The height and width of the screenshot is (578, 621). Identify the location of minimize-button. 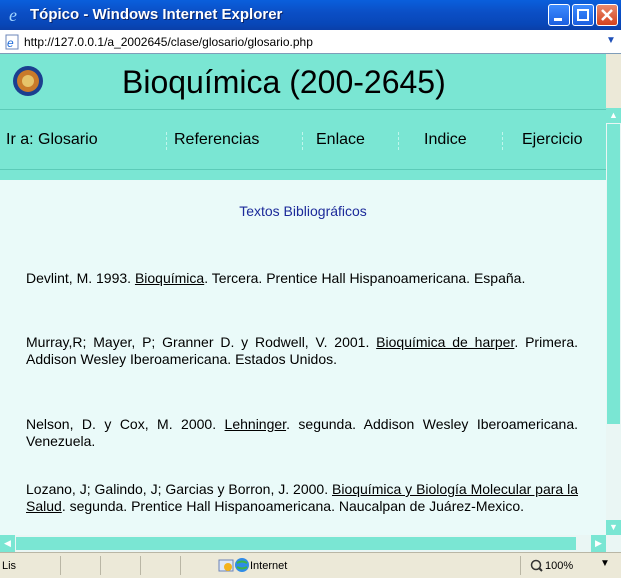
(559, 15).